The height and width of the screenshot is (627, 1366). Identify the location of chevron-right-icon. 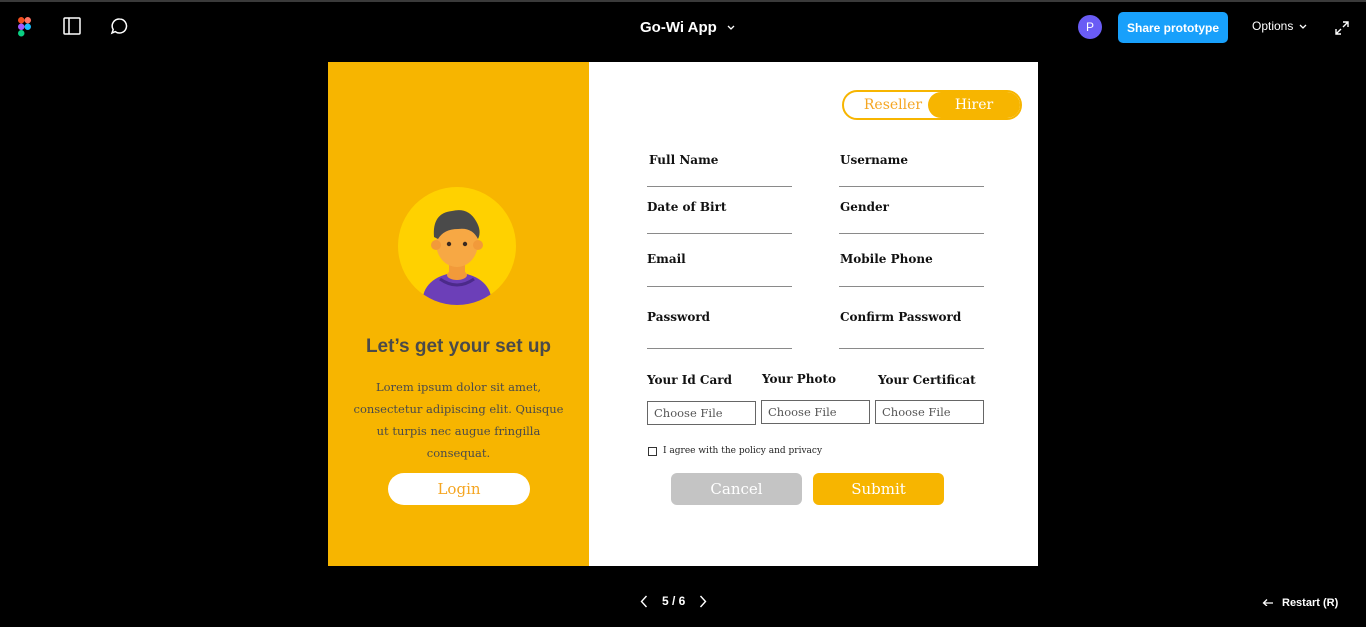
(703, 601).